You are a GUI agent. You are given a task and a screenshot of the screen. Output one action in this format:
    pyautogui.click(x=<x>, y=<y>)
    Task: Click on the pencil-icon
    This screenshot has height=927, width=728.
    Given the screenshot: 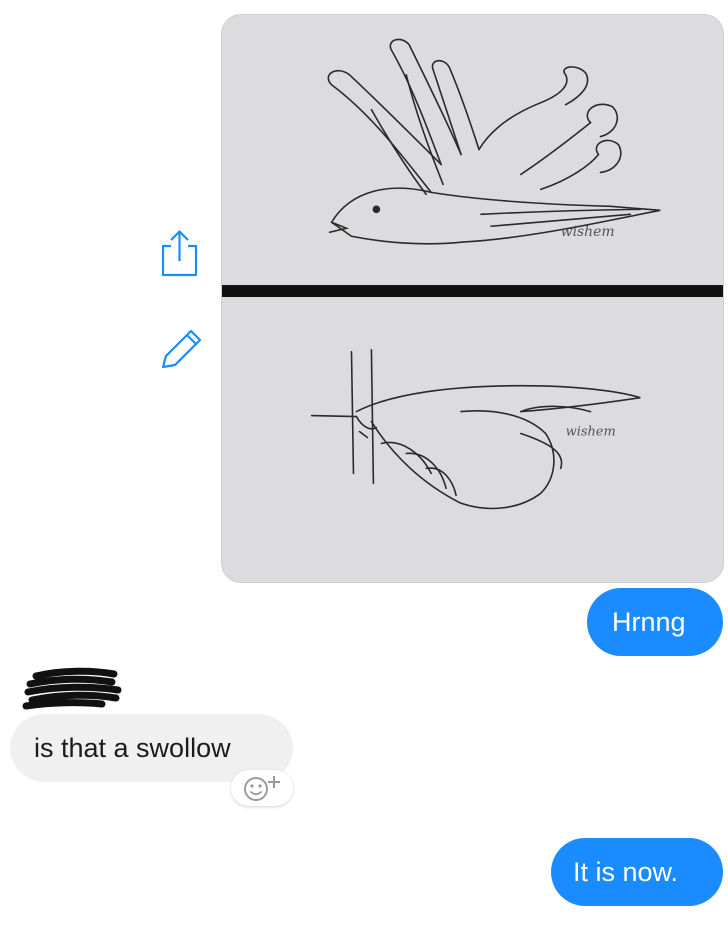 What is the action you would take?
    pyautogui.click(x=182, y=349)
    